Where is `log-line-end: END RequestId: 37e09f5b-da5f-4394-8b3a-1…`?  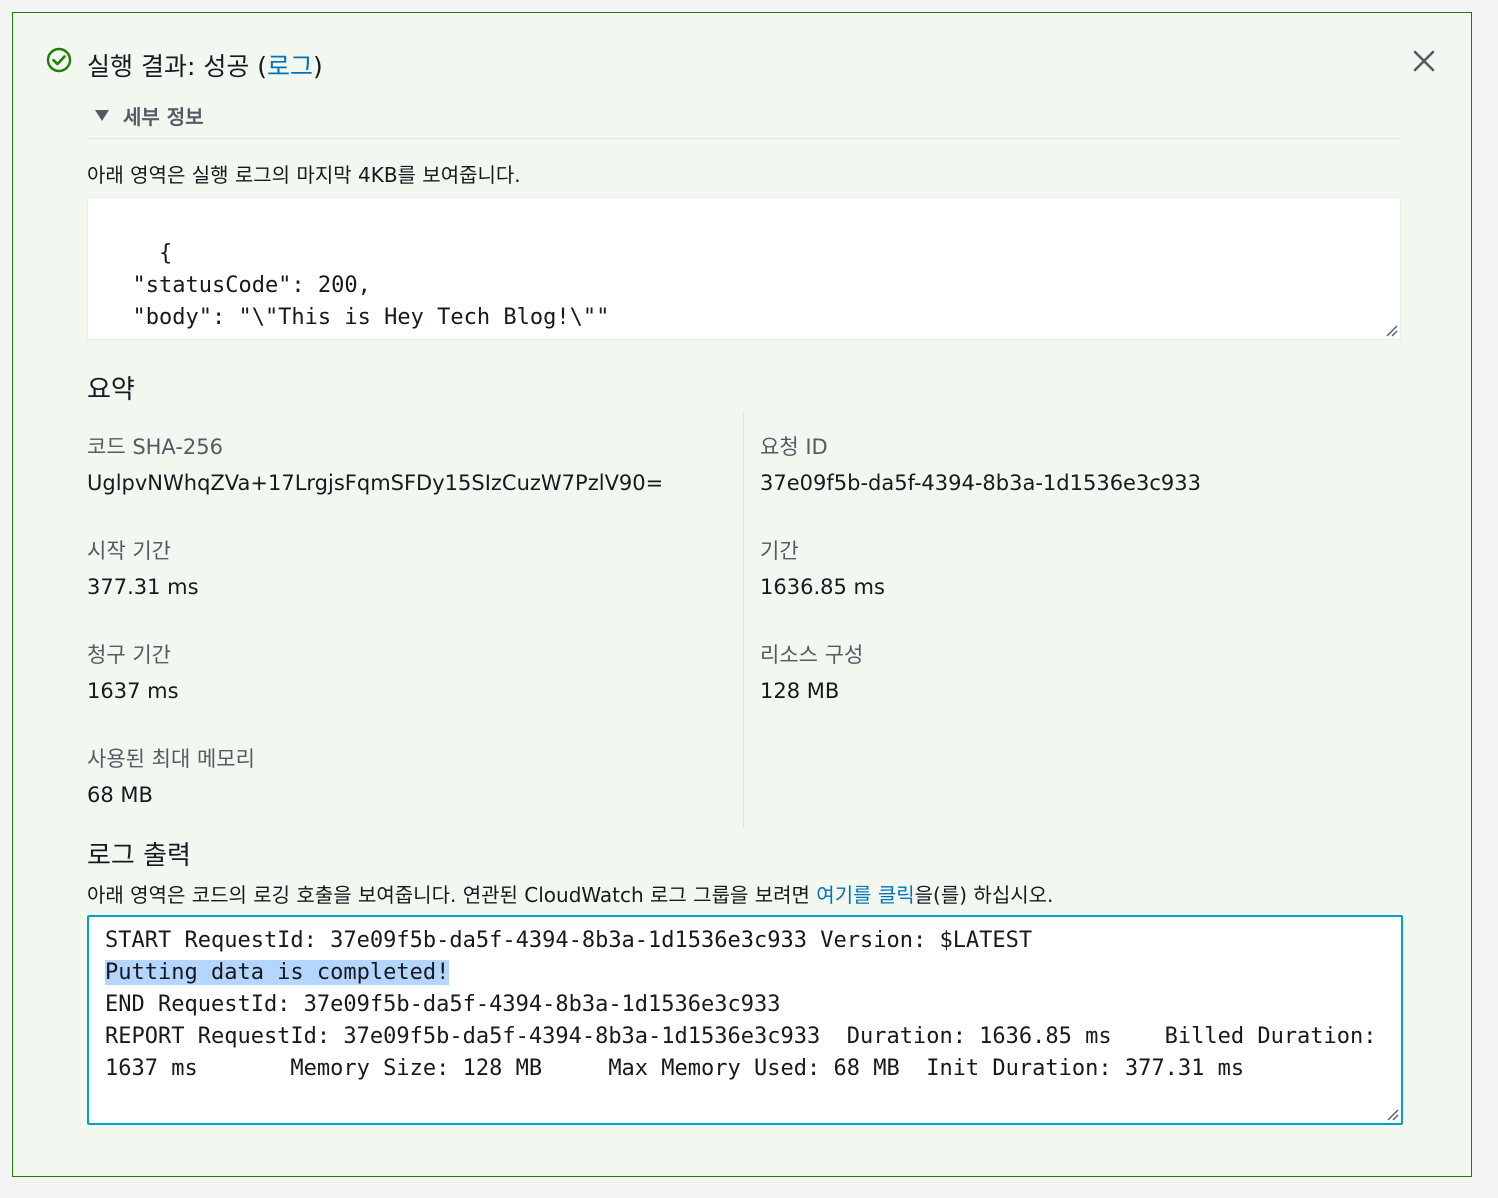
log-line-end: END RequestId: 37e09f5b-da5f-4394-8b3a-1… is located at coordinates (443, 1004).